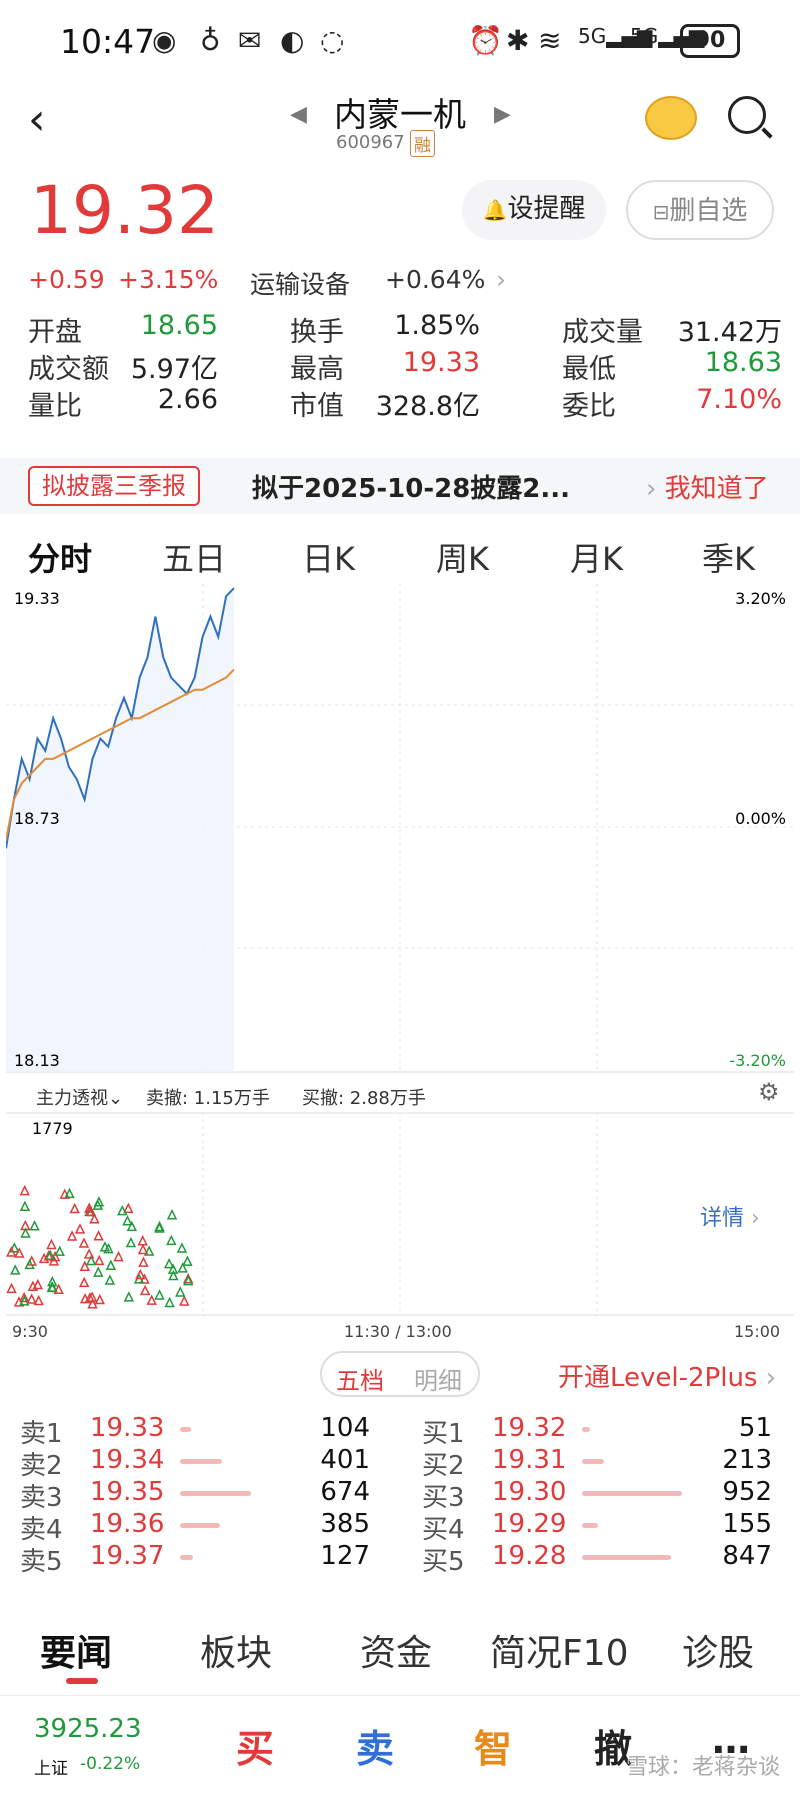 The height and width of the screenshot is (1793, 800). I want to click on tab-monthly-k: 月K, so click(596, 557).